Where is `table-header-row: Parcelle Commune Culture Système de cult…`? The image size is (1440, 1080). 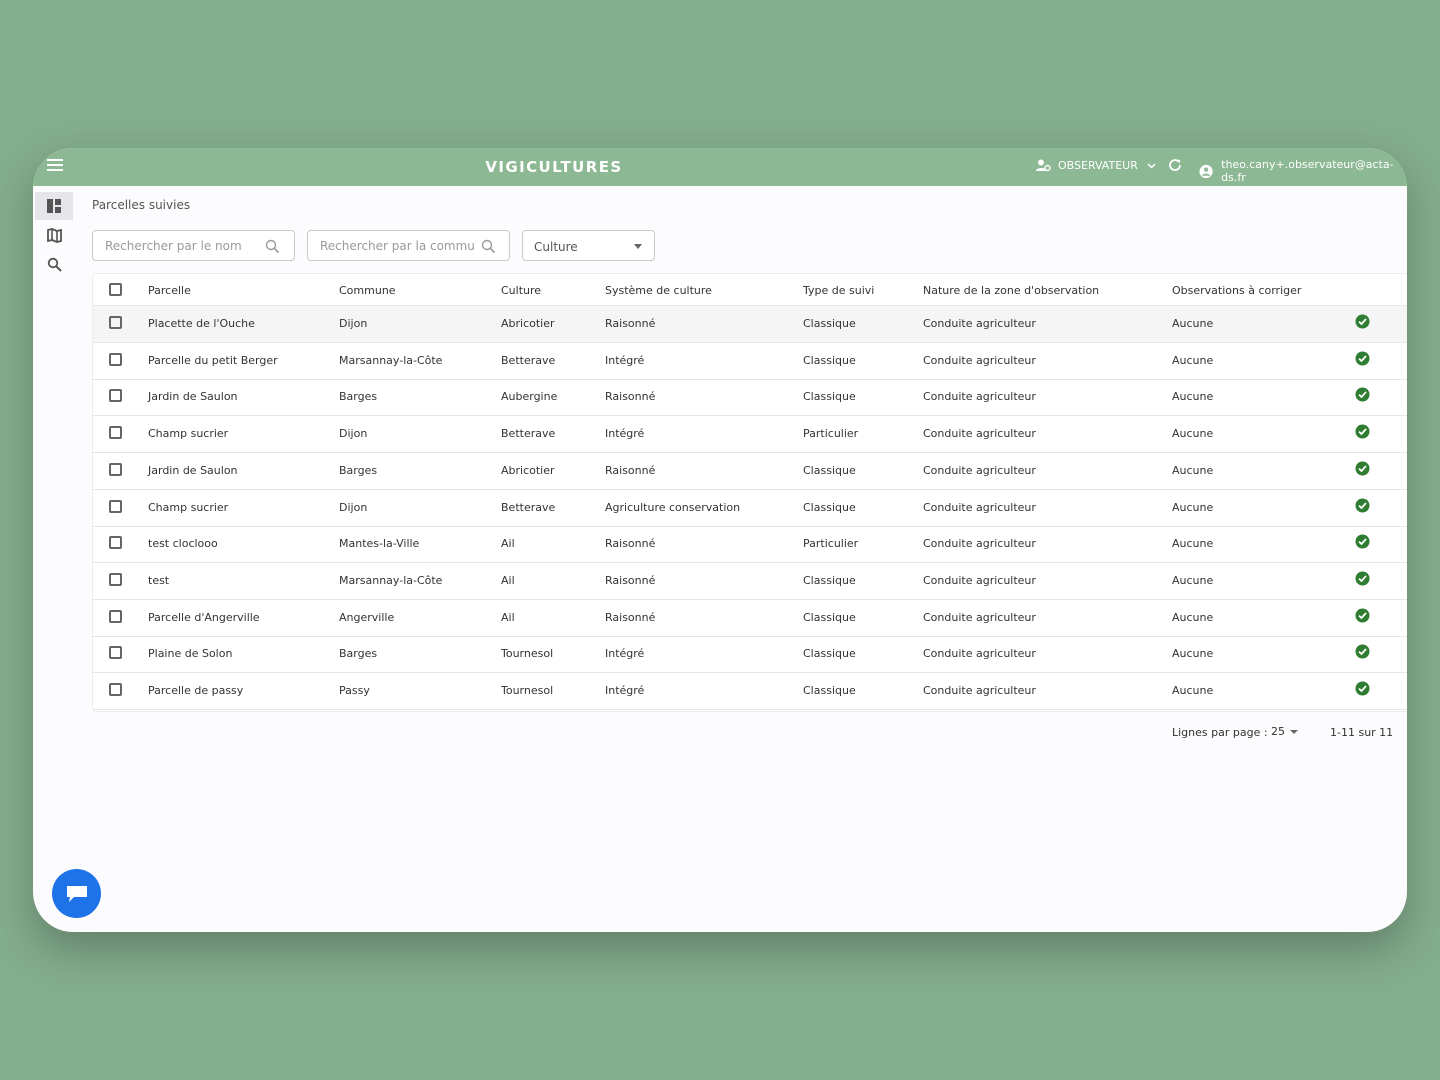 table-header-row: Parcelle Commune Culture Système de cult… is located at coordinates (750, 290).